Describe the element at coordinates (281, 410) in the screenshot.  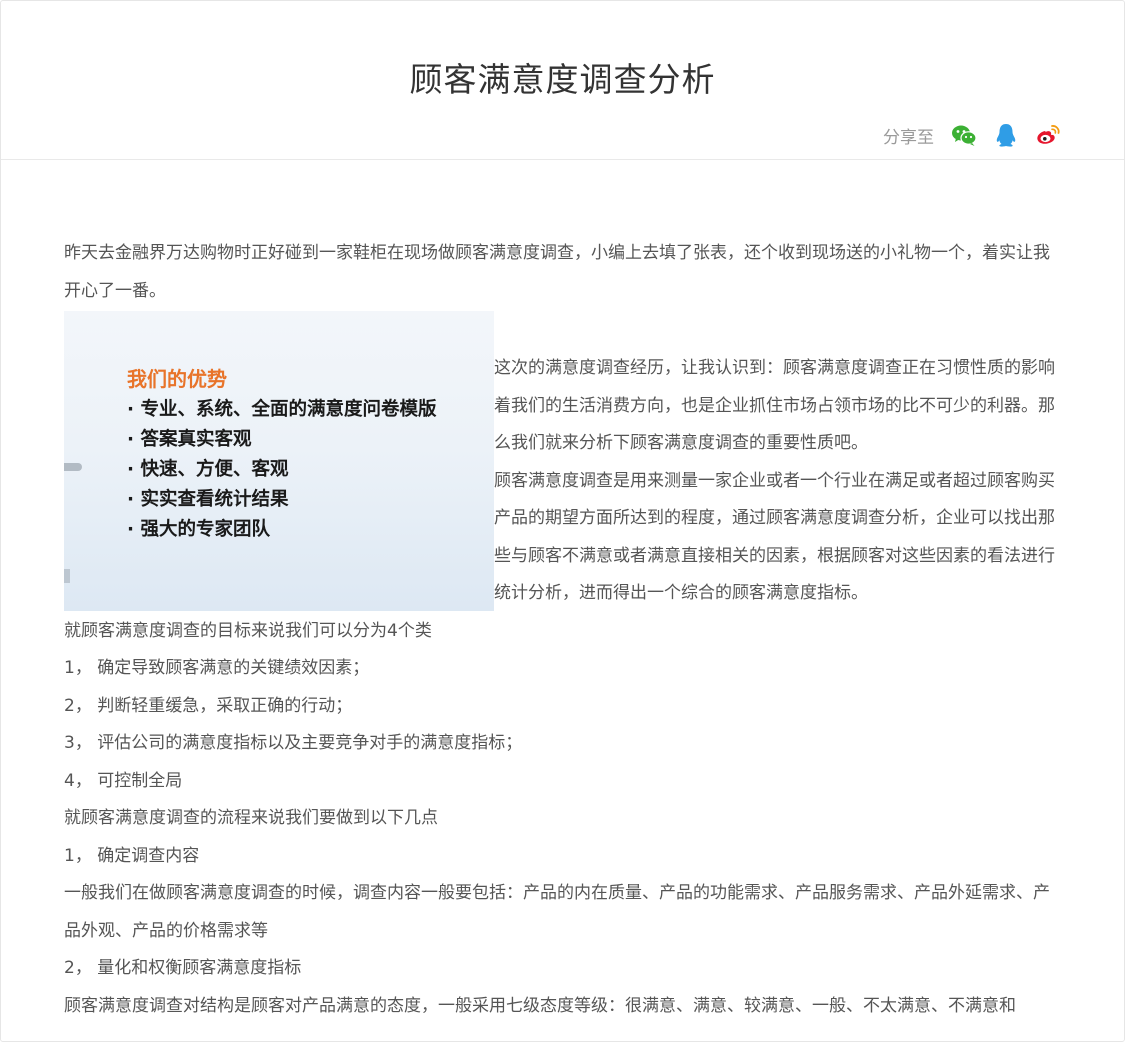
I see `promo-item: 专业、系统、全面的满意度问卷模版` at that location.